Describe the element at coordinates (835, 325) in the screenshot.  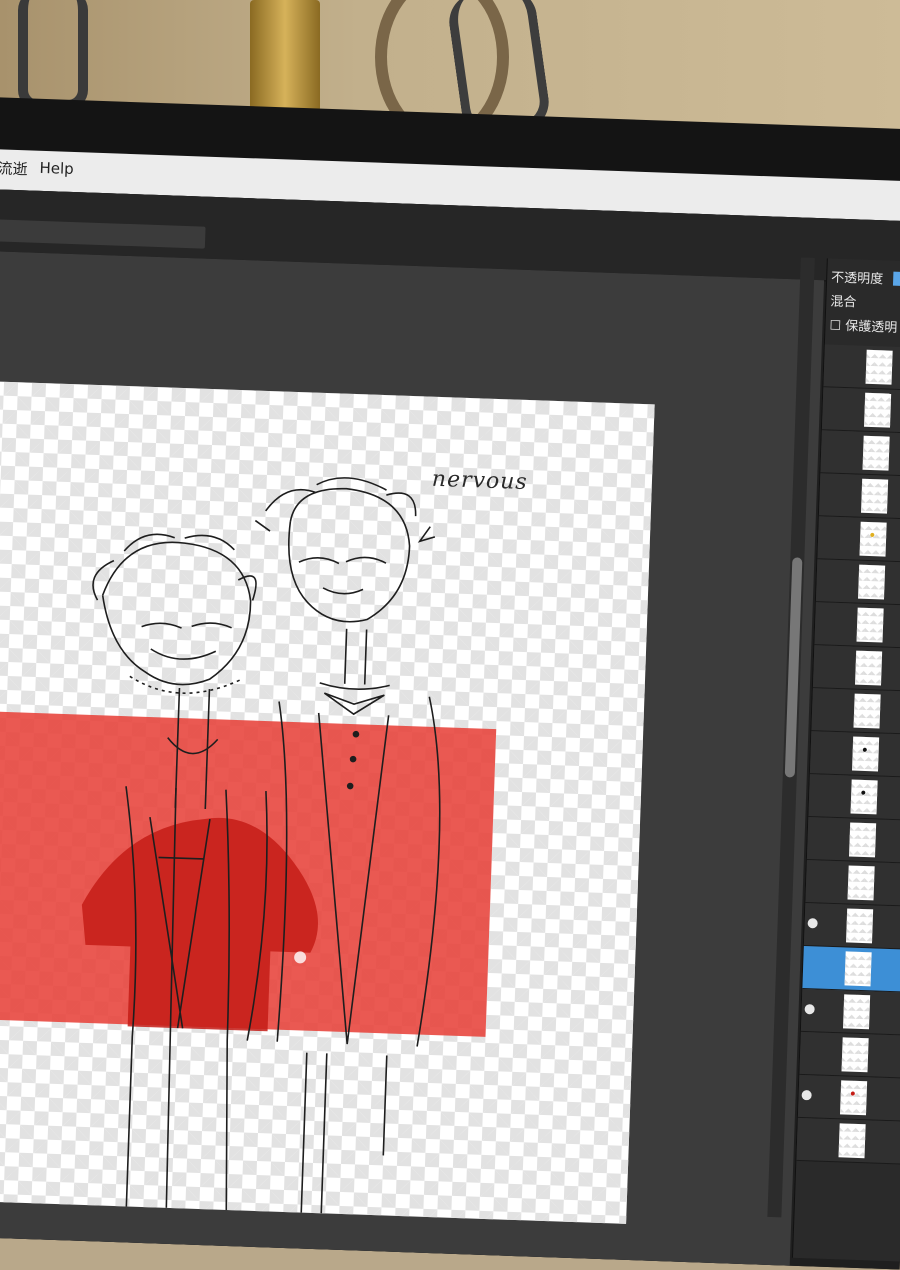
I see `checkbox-icon: ☐` at that location.